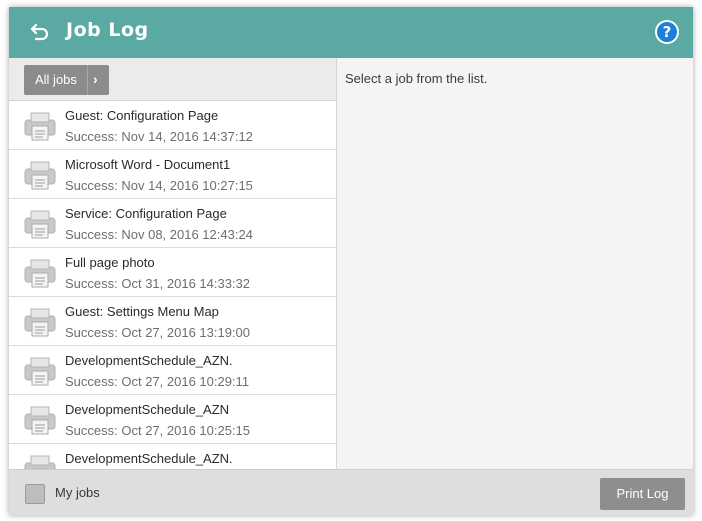 Image resolution: width=702 pixels, height=521 pixels. What do you see at coordinates (158, 430) in the screenshot?
I see `job-status: Success: Oct 27, 2016 10:25:15` at bounding box center [158, 430].